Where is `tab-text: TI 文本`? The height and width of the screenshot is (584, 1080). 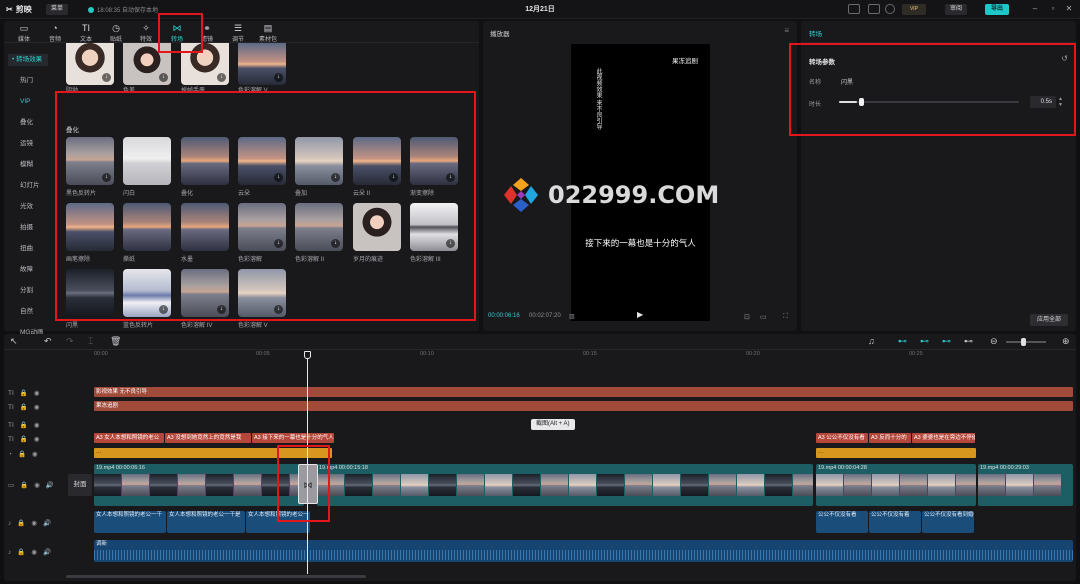 tab-text: TI 文本 is located at coordinates (86, 33).